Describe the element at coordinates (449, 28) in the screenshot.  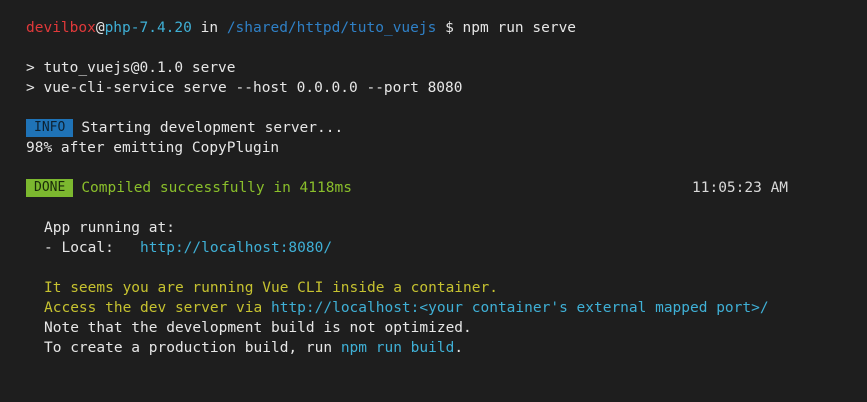
I see `prompt-symbol: $` at that location.